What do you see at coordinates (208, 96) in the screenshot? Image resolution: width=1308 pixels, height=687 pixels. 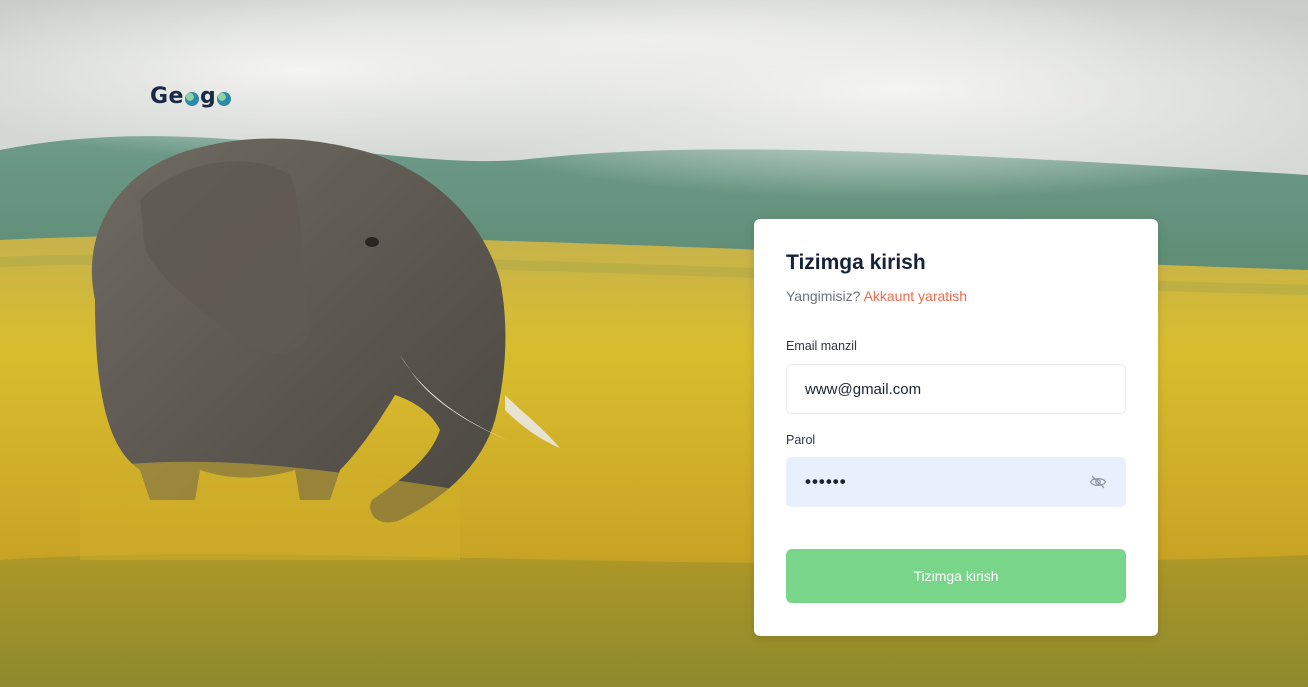 I see `logo-text-mid: g` at bounding box center [208, 96].